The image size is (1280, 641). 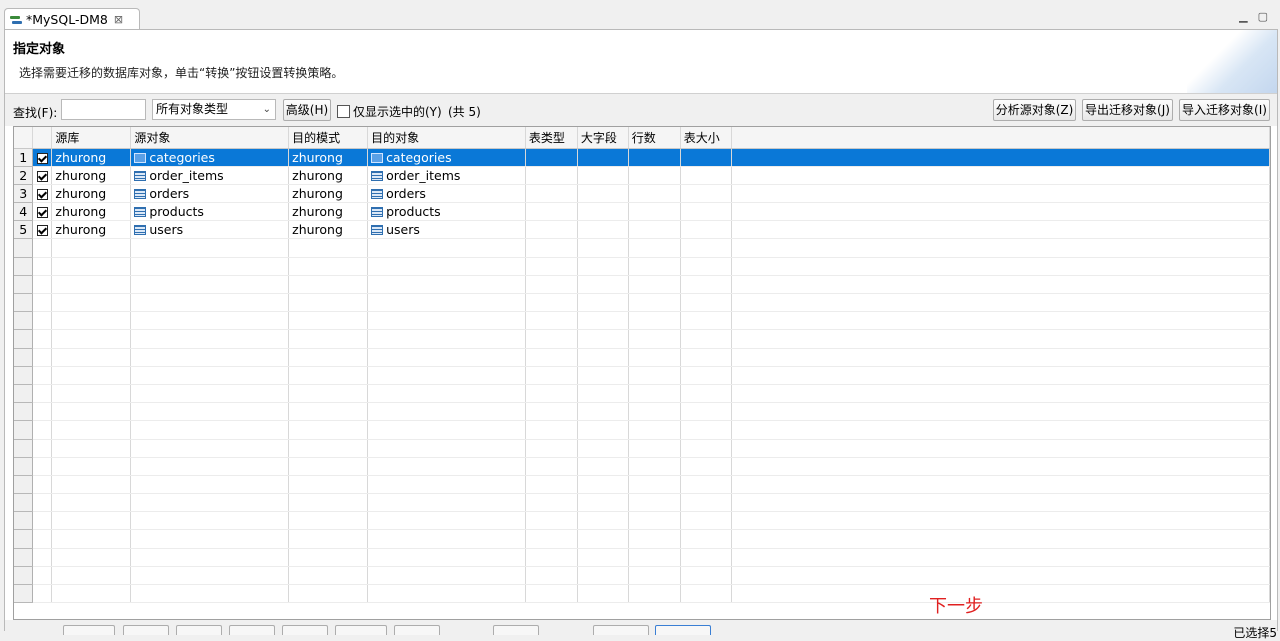 What do you see at coordinates (642, 194) in the screenshot?
I see `table-row: 3 zhurong orders zhurong orders` at bounding box center [642, 194].